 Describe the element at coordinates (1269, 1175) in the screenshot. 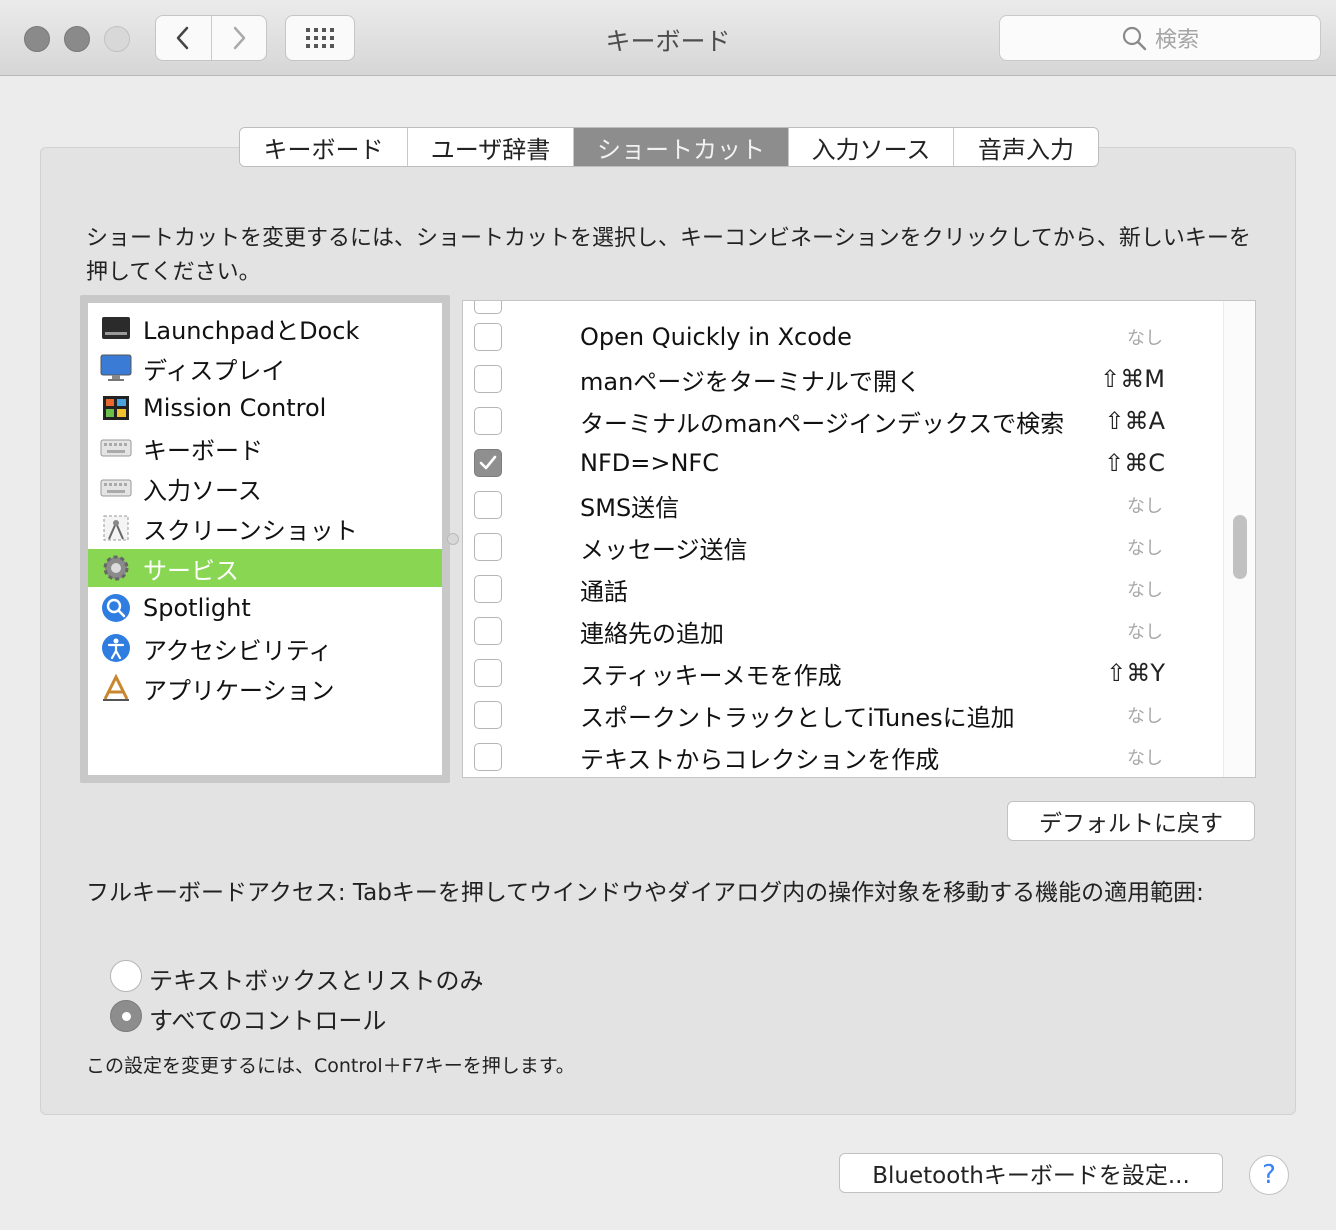

I see `help-button: ?` at that location.